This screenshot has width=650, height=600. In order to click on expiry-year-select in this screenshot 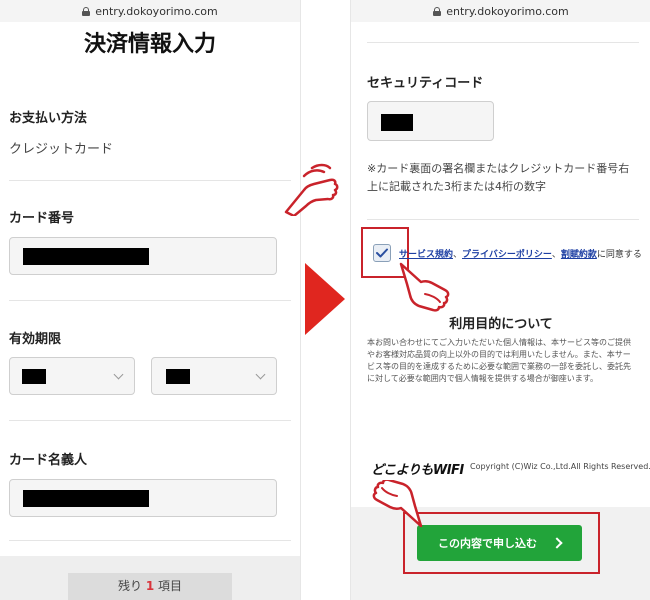, I will do `click(214, 376)`.